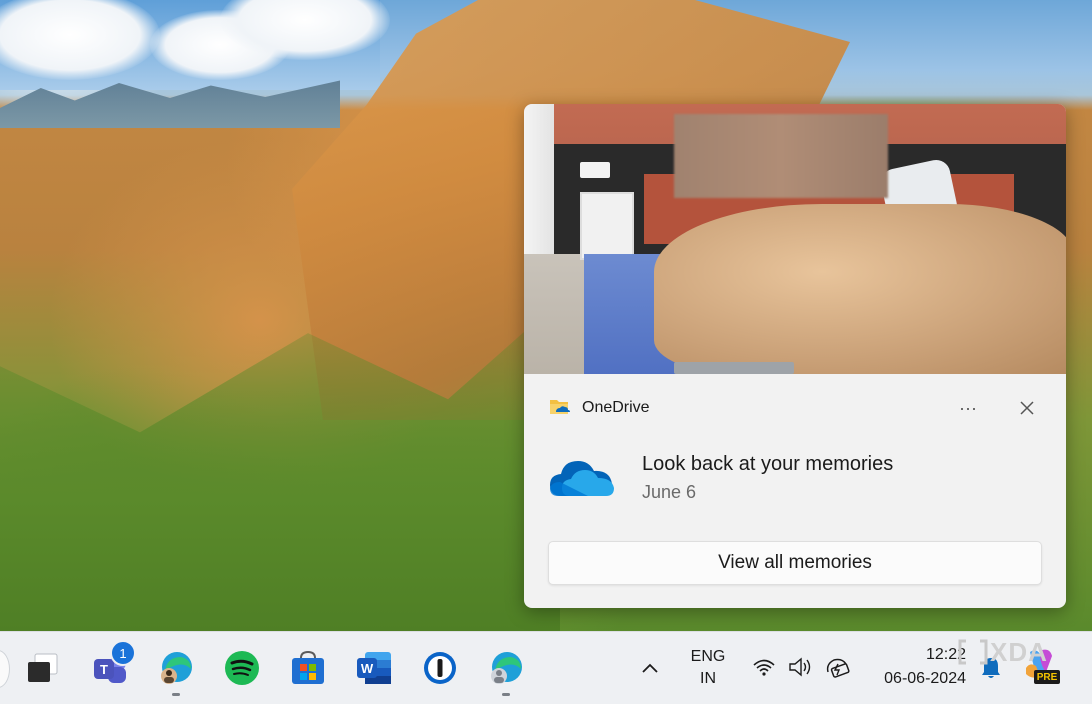 The image size is (1092, 704). Describe the element at coordinates (123, 653) in the screenshot. I see `teams-notification-badge: 1` at that location.